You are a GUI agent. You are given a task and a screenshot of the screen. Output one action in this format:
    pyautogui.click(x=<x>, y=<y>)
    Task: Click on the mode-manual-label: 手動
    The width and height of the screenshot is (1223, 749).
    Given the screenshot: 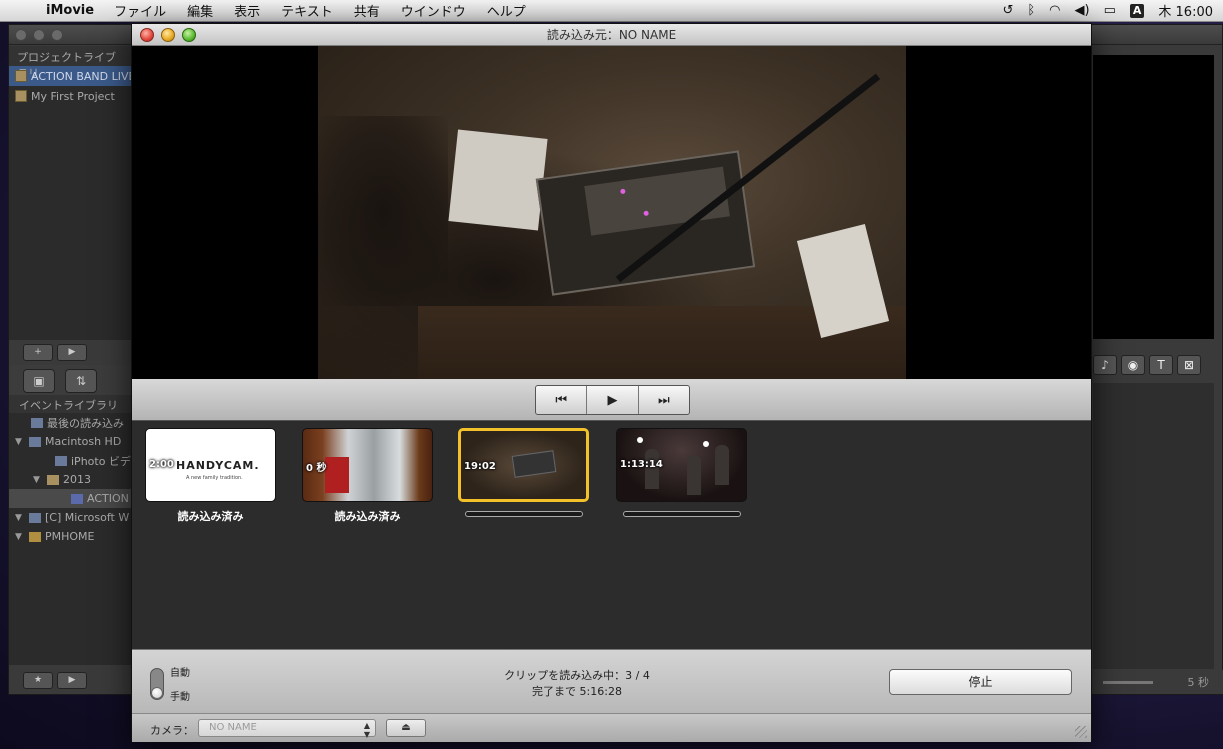 What is the action you would take?
    pyautogui.click(x=180, y=697)
    